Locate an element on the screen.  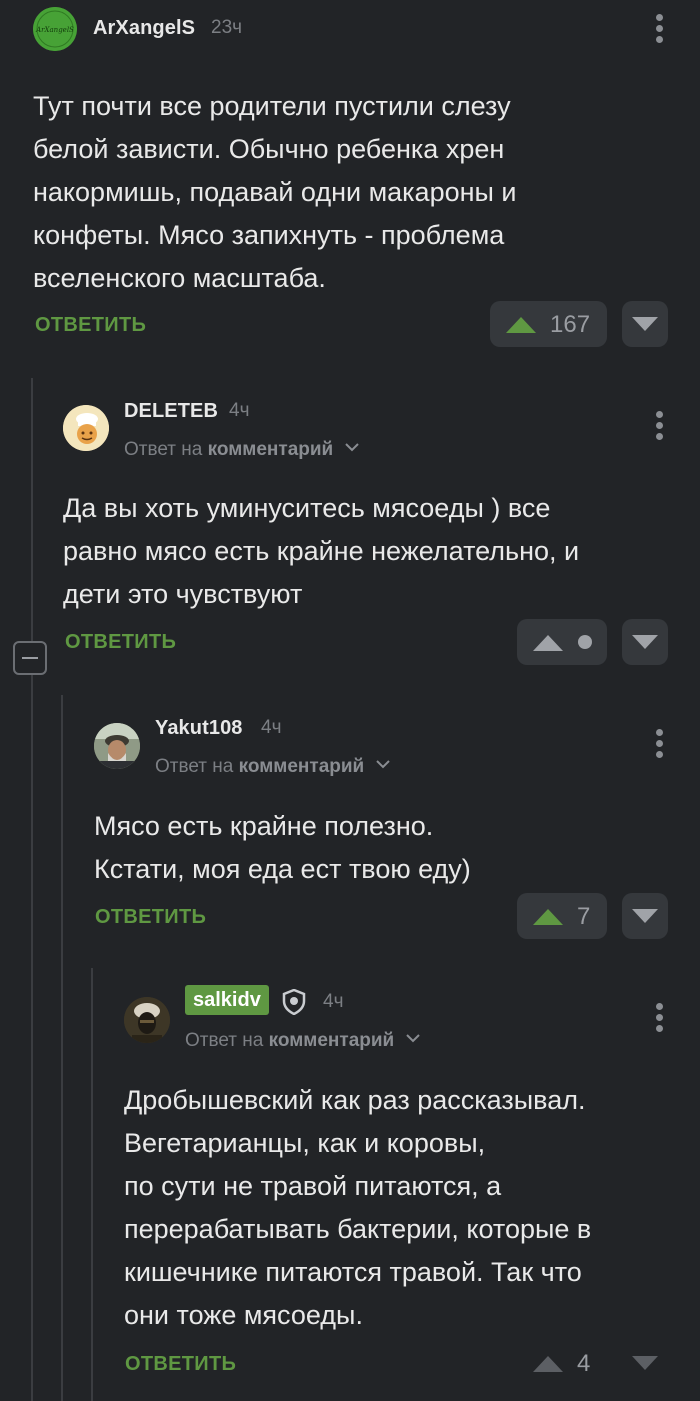
comment-line: Да вы хоть уминуситесь мясоеды ) все is located at coordinates (307, 508).